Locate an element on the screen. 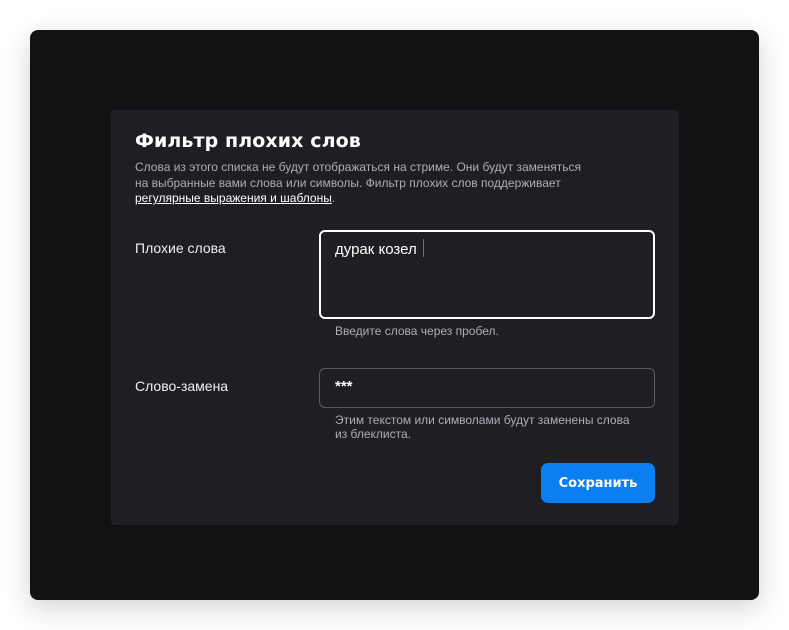  save-button: Сохранить is located at coordinates (598, 483).